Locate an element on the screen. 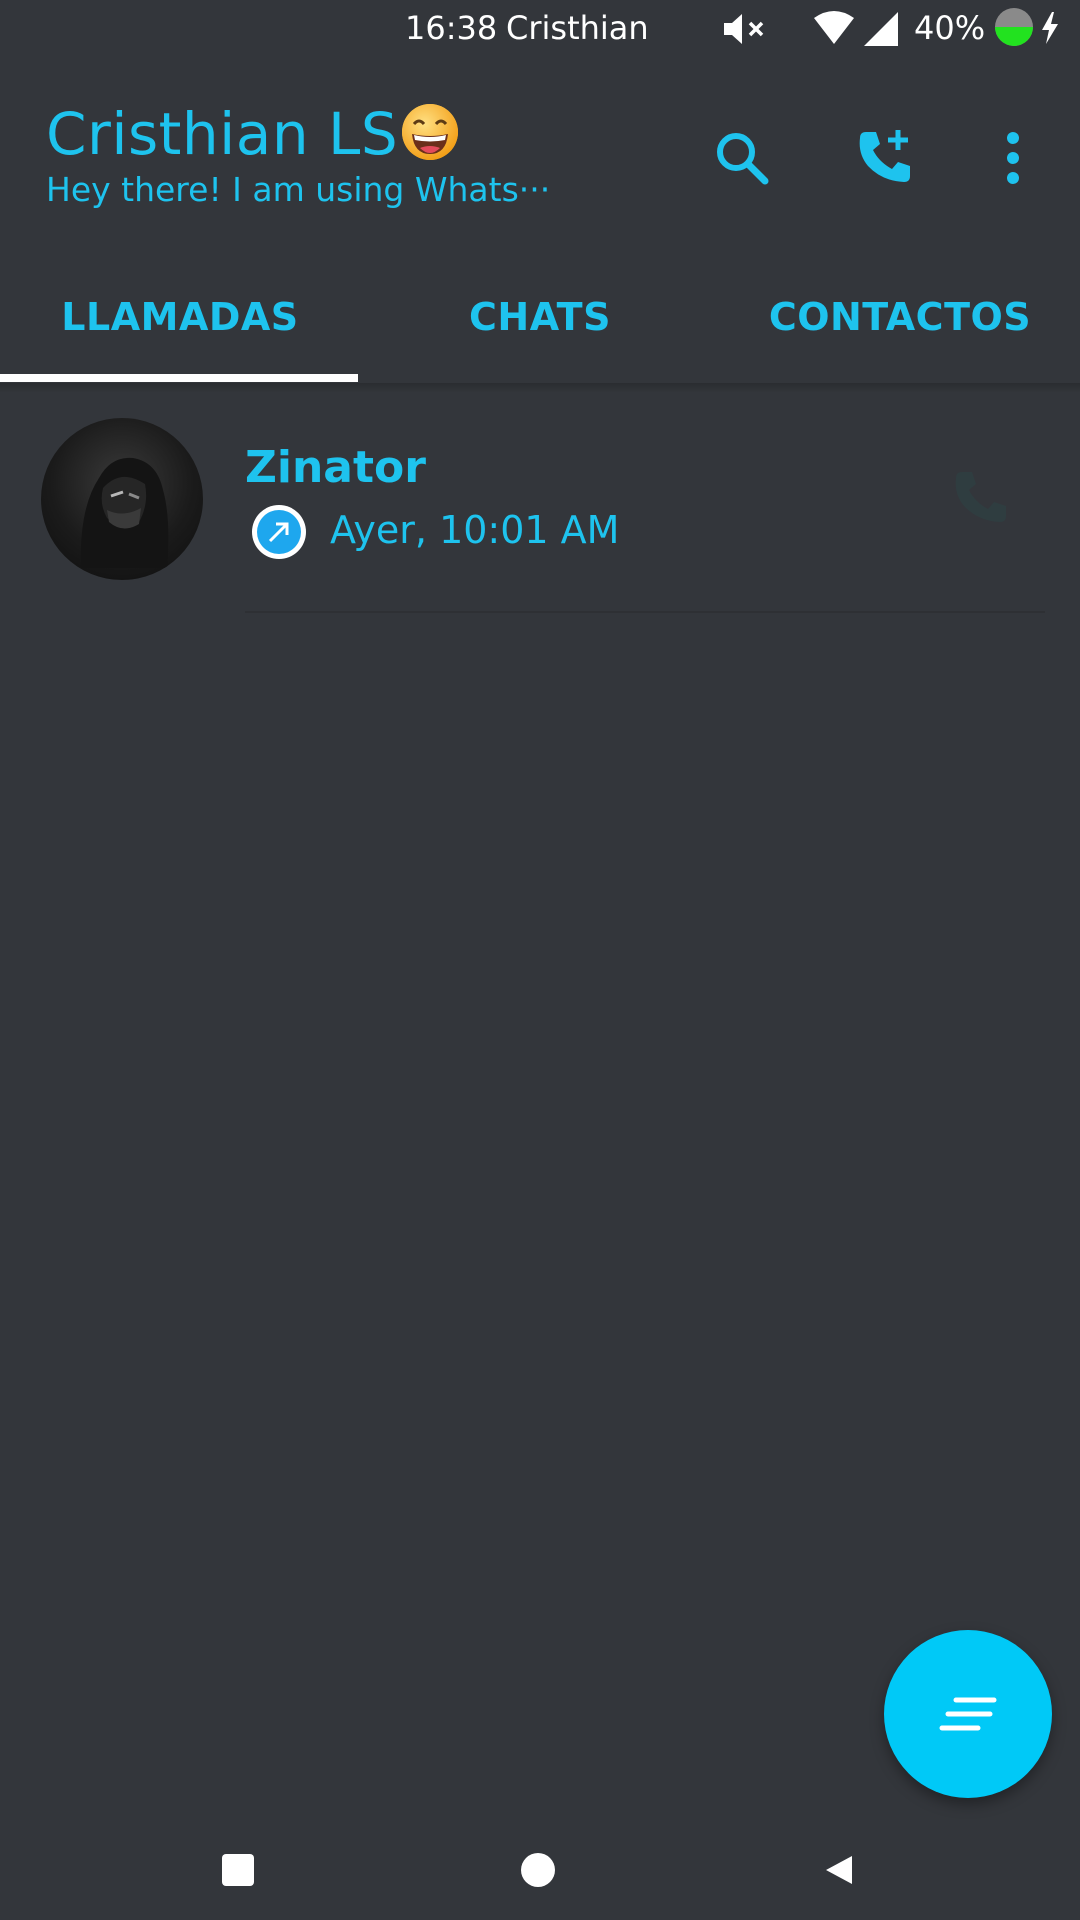  home-button is located at coordinates (538, 1870).